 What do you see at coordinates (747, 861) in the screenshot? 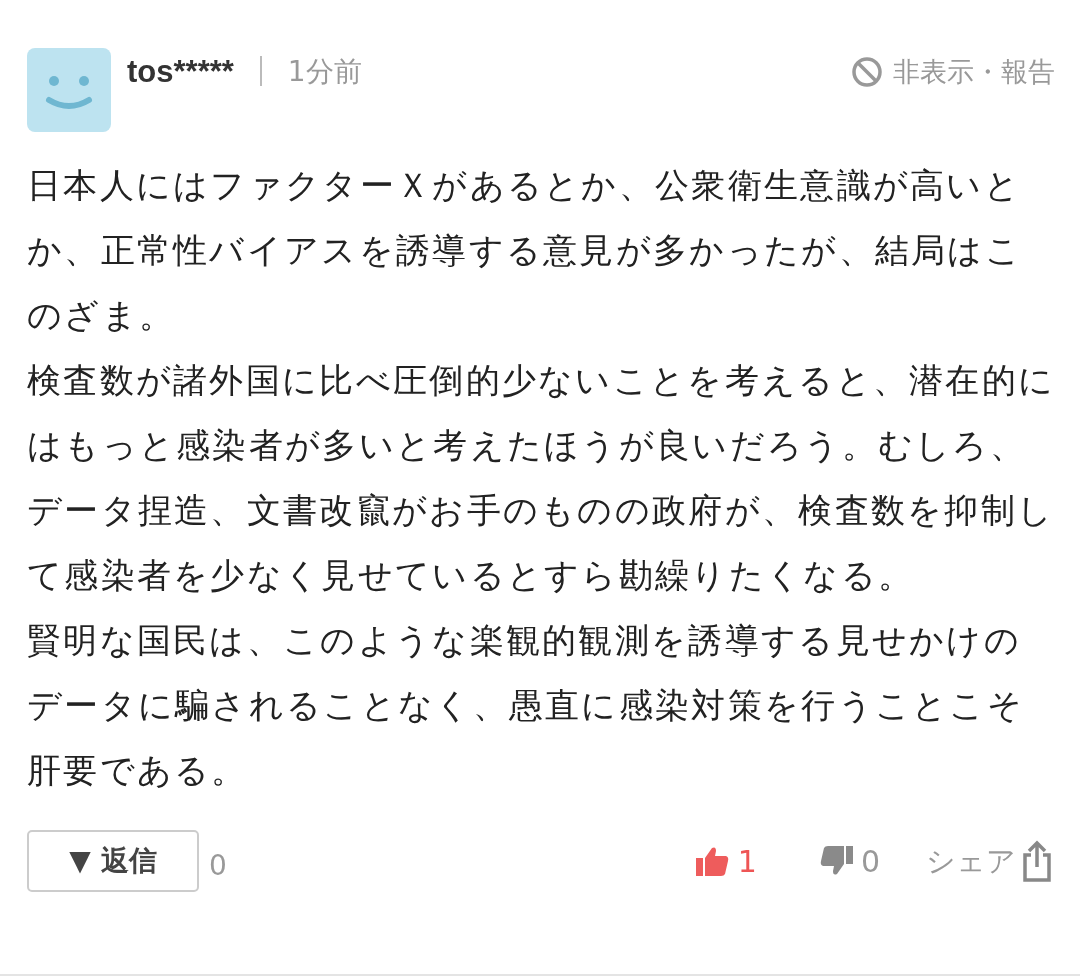
I see `like-count: 1` at bounding box center [747, 861].